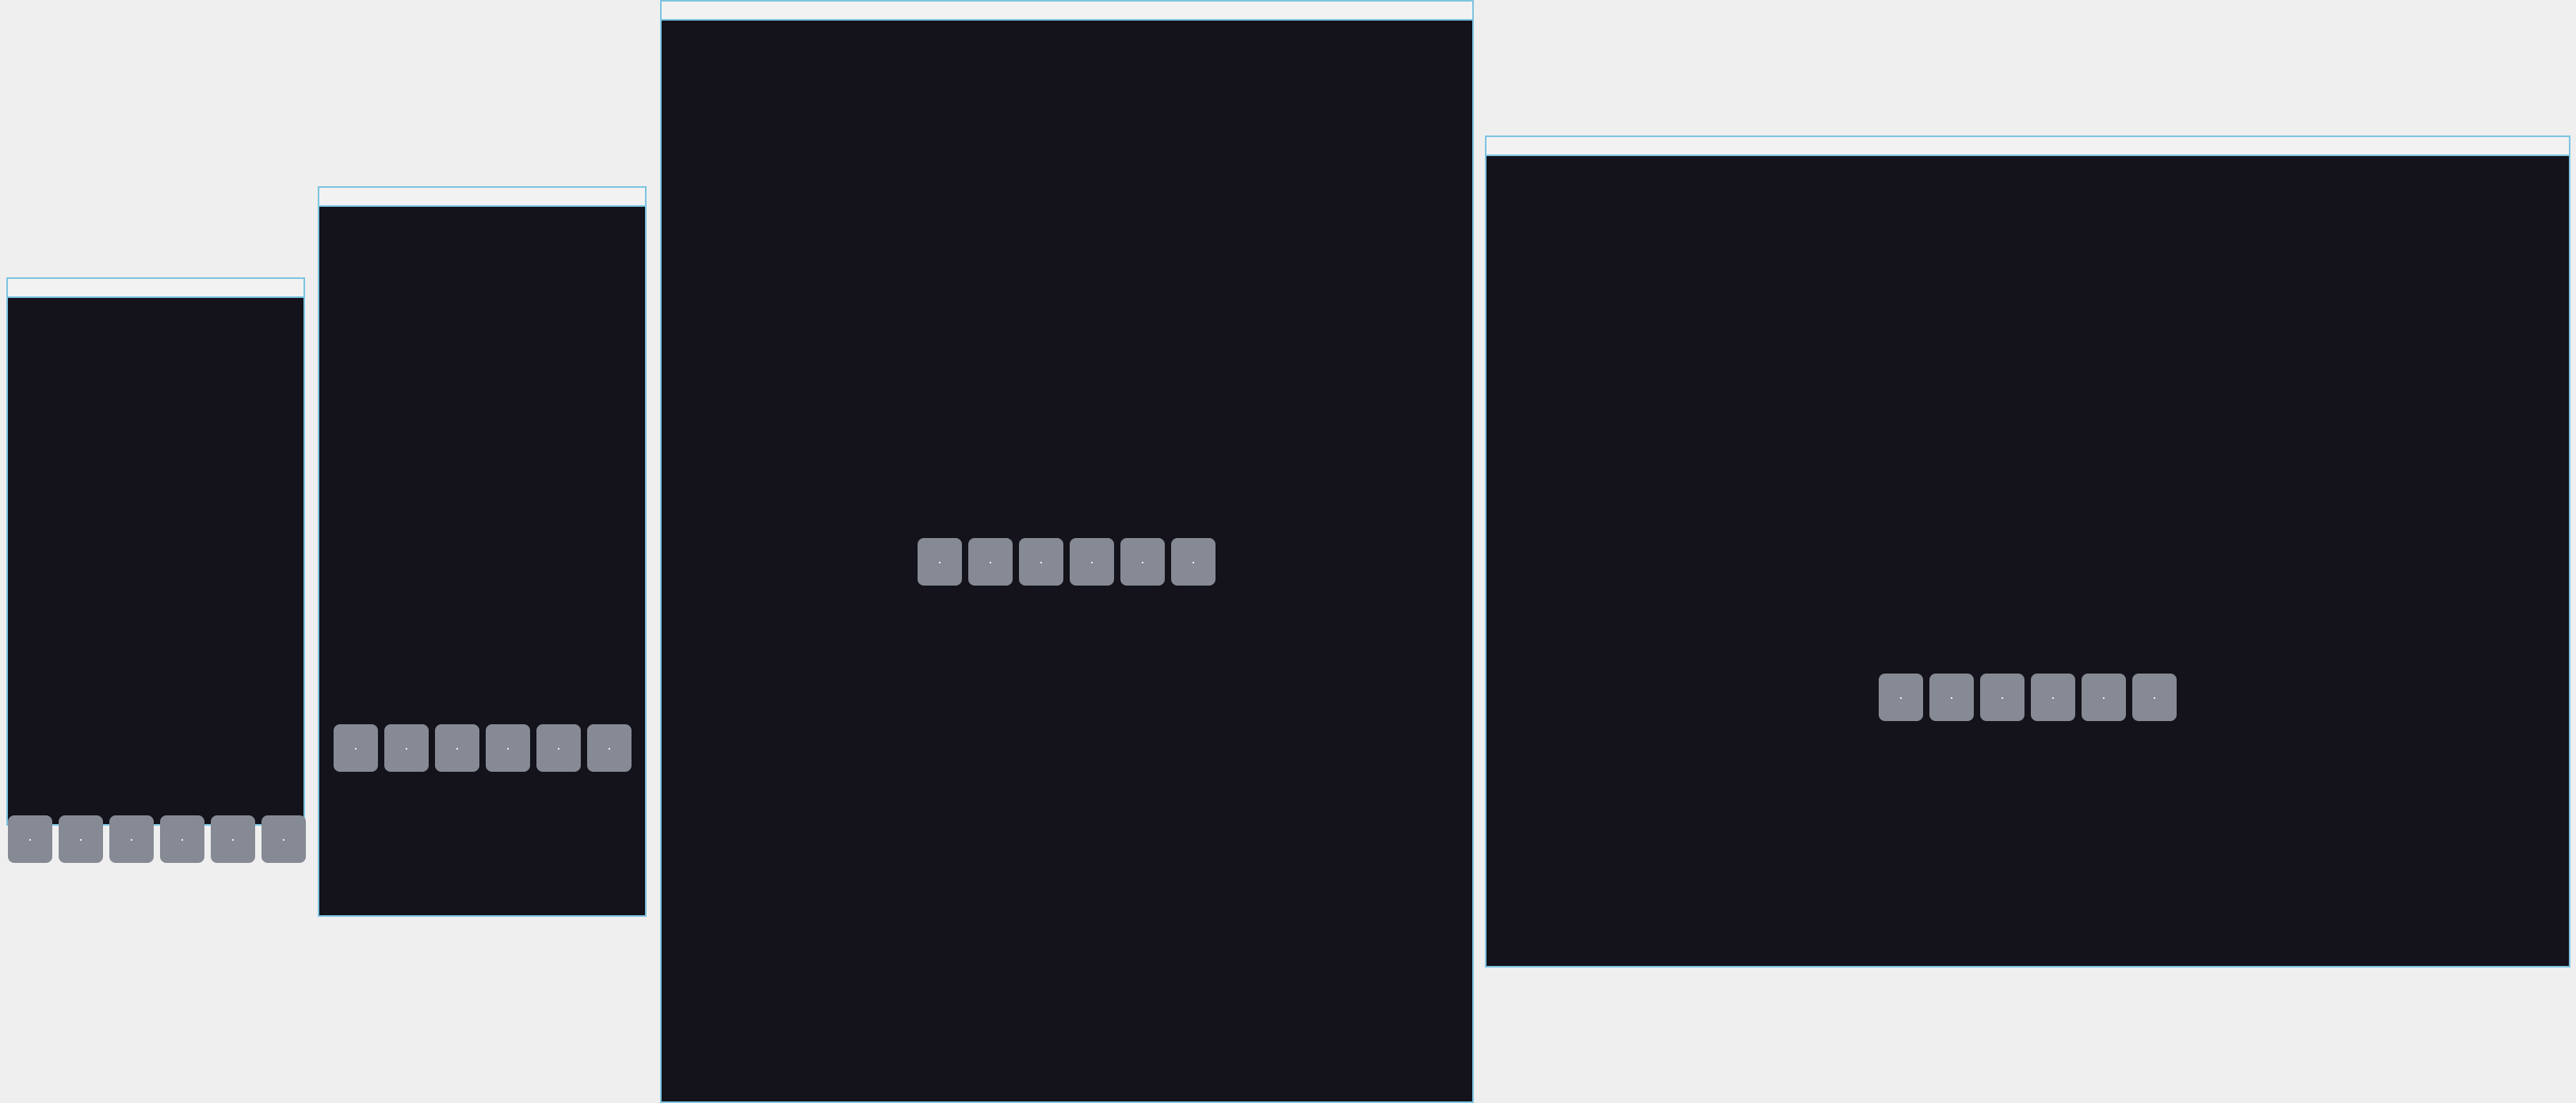  What do you see at coordinates (482, 551) in the screenshot?
I see `preview-frame-2: · · · · · ·` at bounding box center [482, 551].